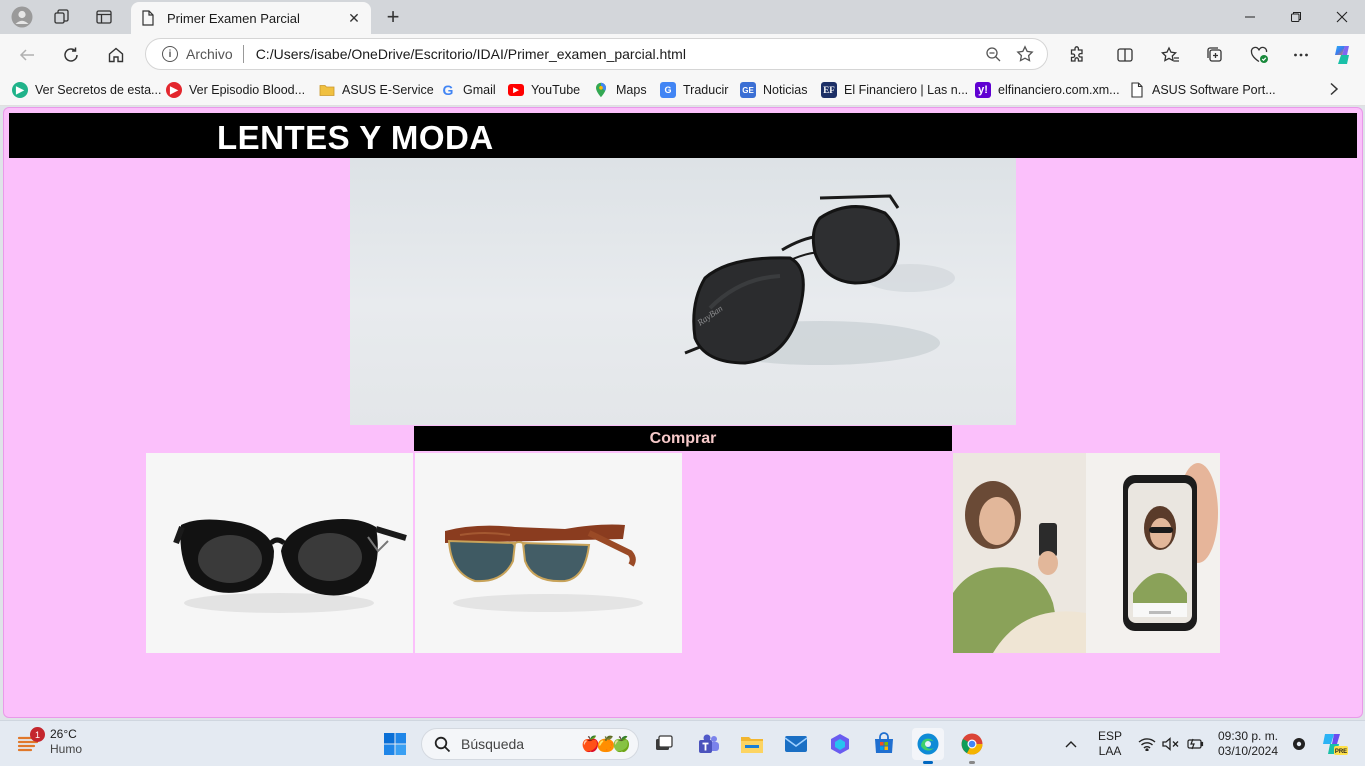 Image resolution: width=1365 pixels, height=766 pixels. Describe the element at coordinates (1299, 743) in the screenshot. I see `notification-gear-icon` at that location.